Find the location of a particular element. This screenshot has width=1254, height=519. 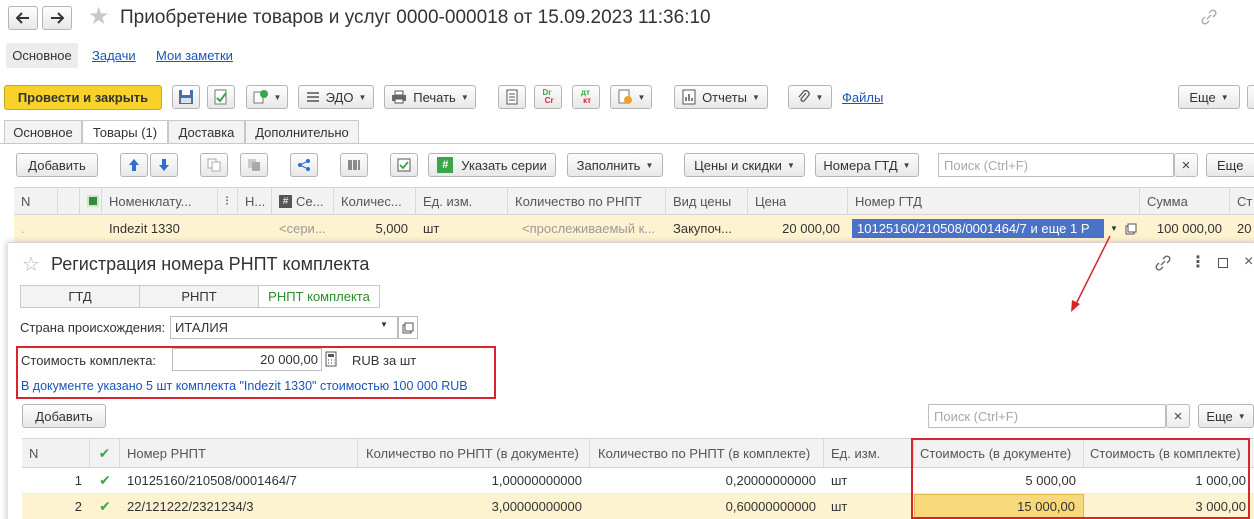

specify-series-button: # Указать серии is located at coordinates (492, 165).